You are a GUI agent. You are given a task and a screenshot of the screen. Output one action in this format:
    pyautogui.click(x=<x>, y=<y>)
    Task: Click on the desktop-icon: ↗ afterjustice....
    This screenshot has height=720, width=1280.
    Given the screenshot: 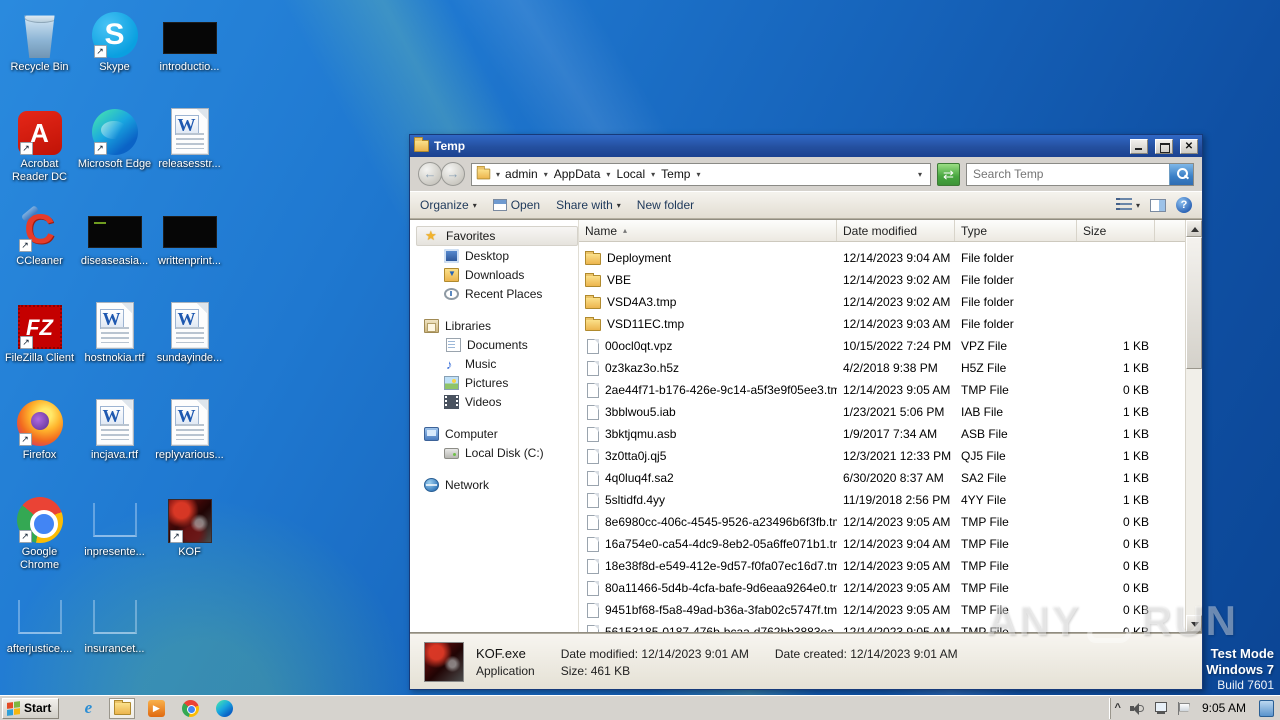 What is the action you would take?
    pyautogui.click(x=39, y=636)
    